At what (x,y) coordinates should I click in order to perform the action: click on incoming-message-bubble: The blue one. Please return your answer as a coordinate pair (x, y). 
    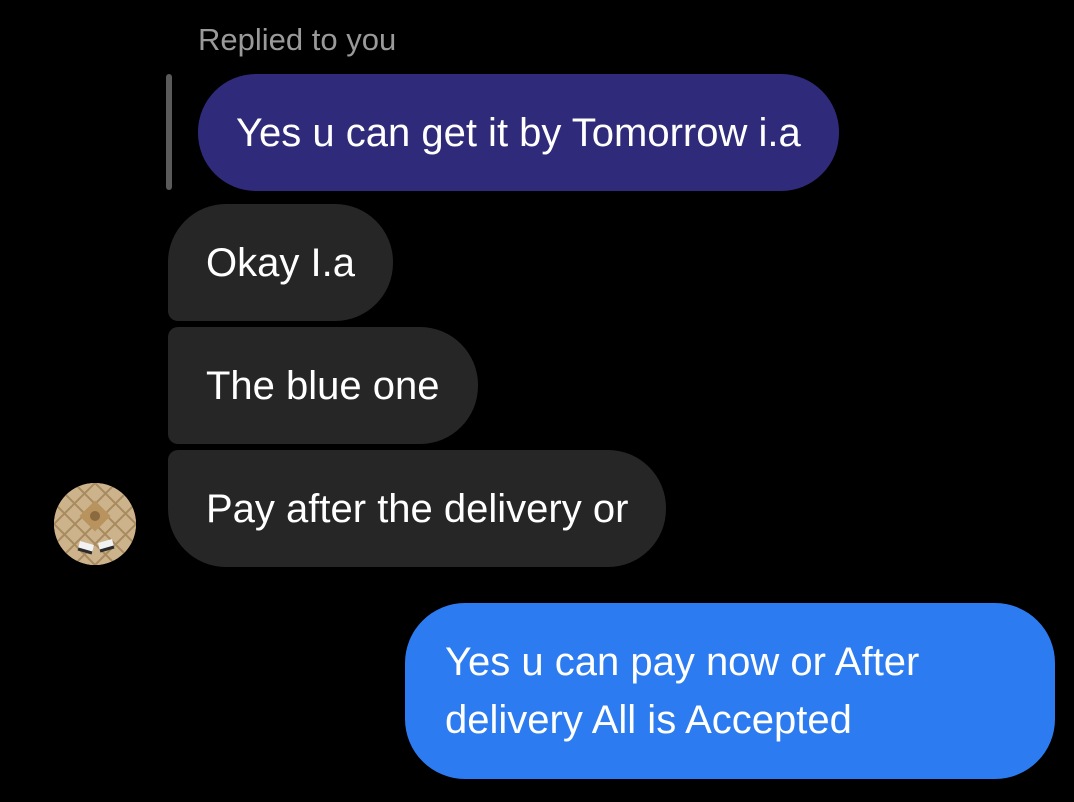
    Looking at the image, I should click on (323, 385).